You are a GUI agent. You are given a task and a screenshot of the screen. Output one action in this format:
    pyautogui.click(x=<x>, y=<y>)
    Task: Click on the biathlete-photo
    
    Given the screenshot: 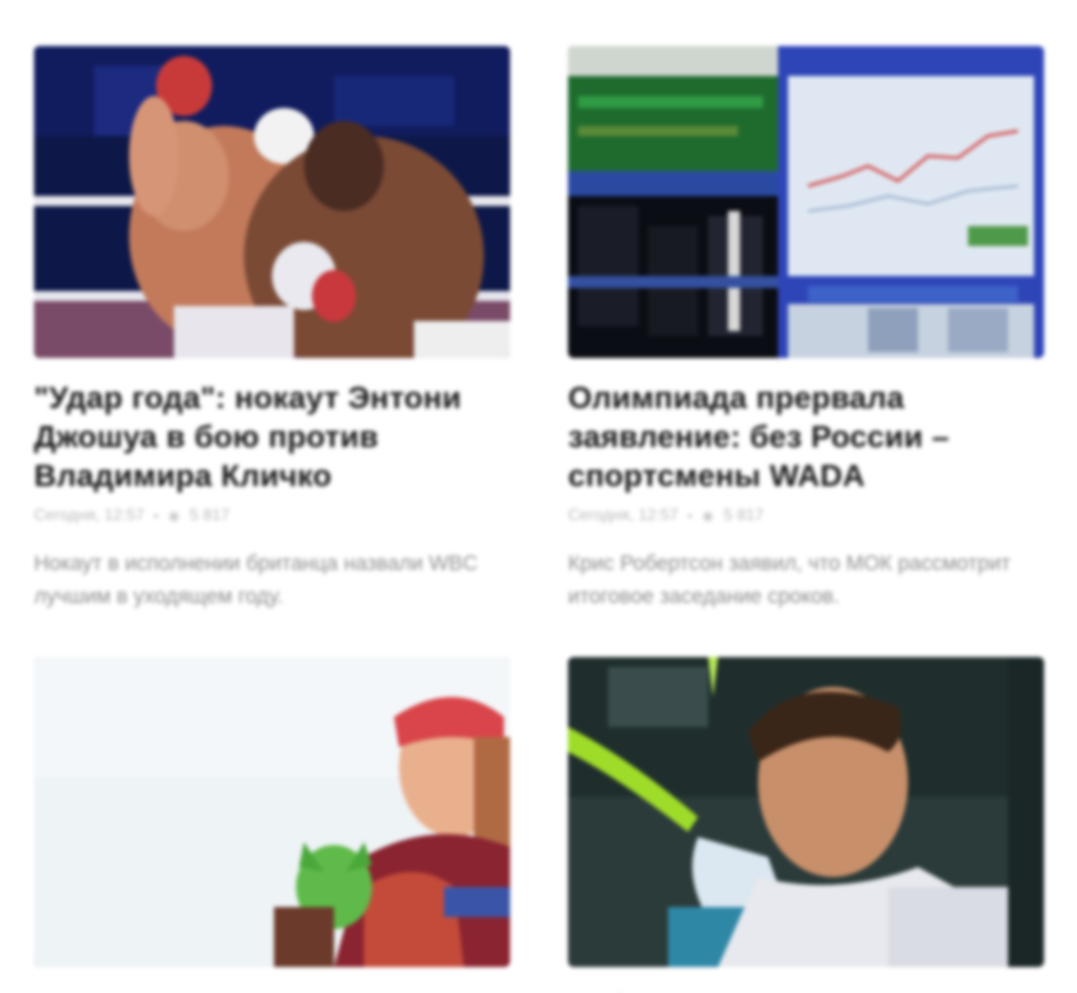 What is the action you would take?
    pyautogui.click(x=272, y=812)
    